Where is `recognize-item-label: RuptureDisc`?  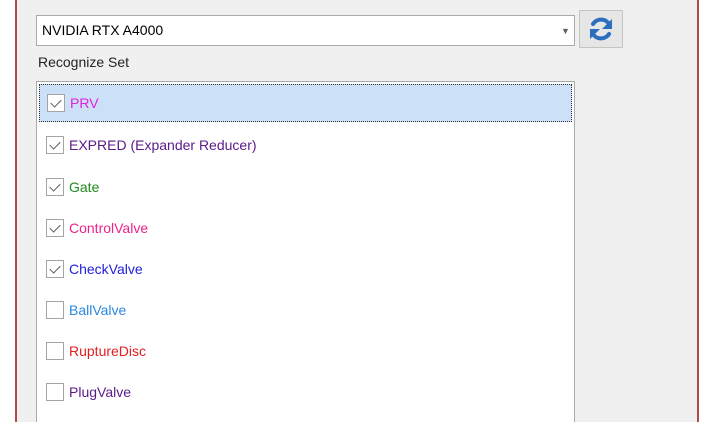 recognize-item-label: RuptureDisc is located at coordinates (108, 351).